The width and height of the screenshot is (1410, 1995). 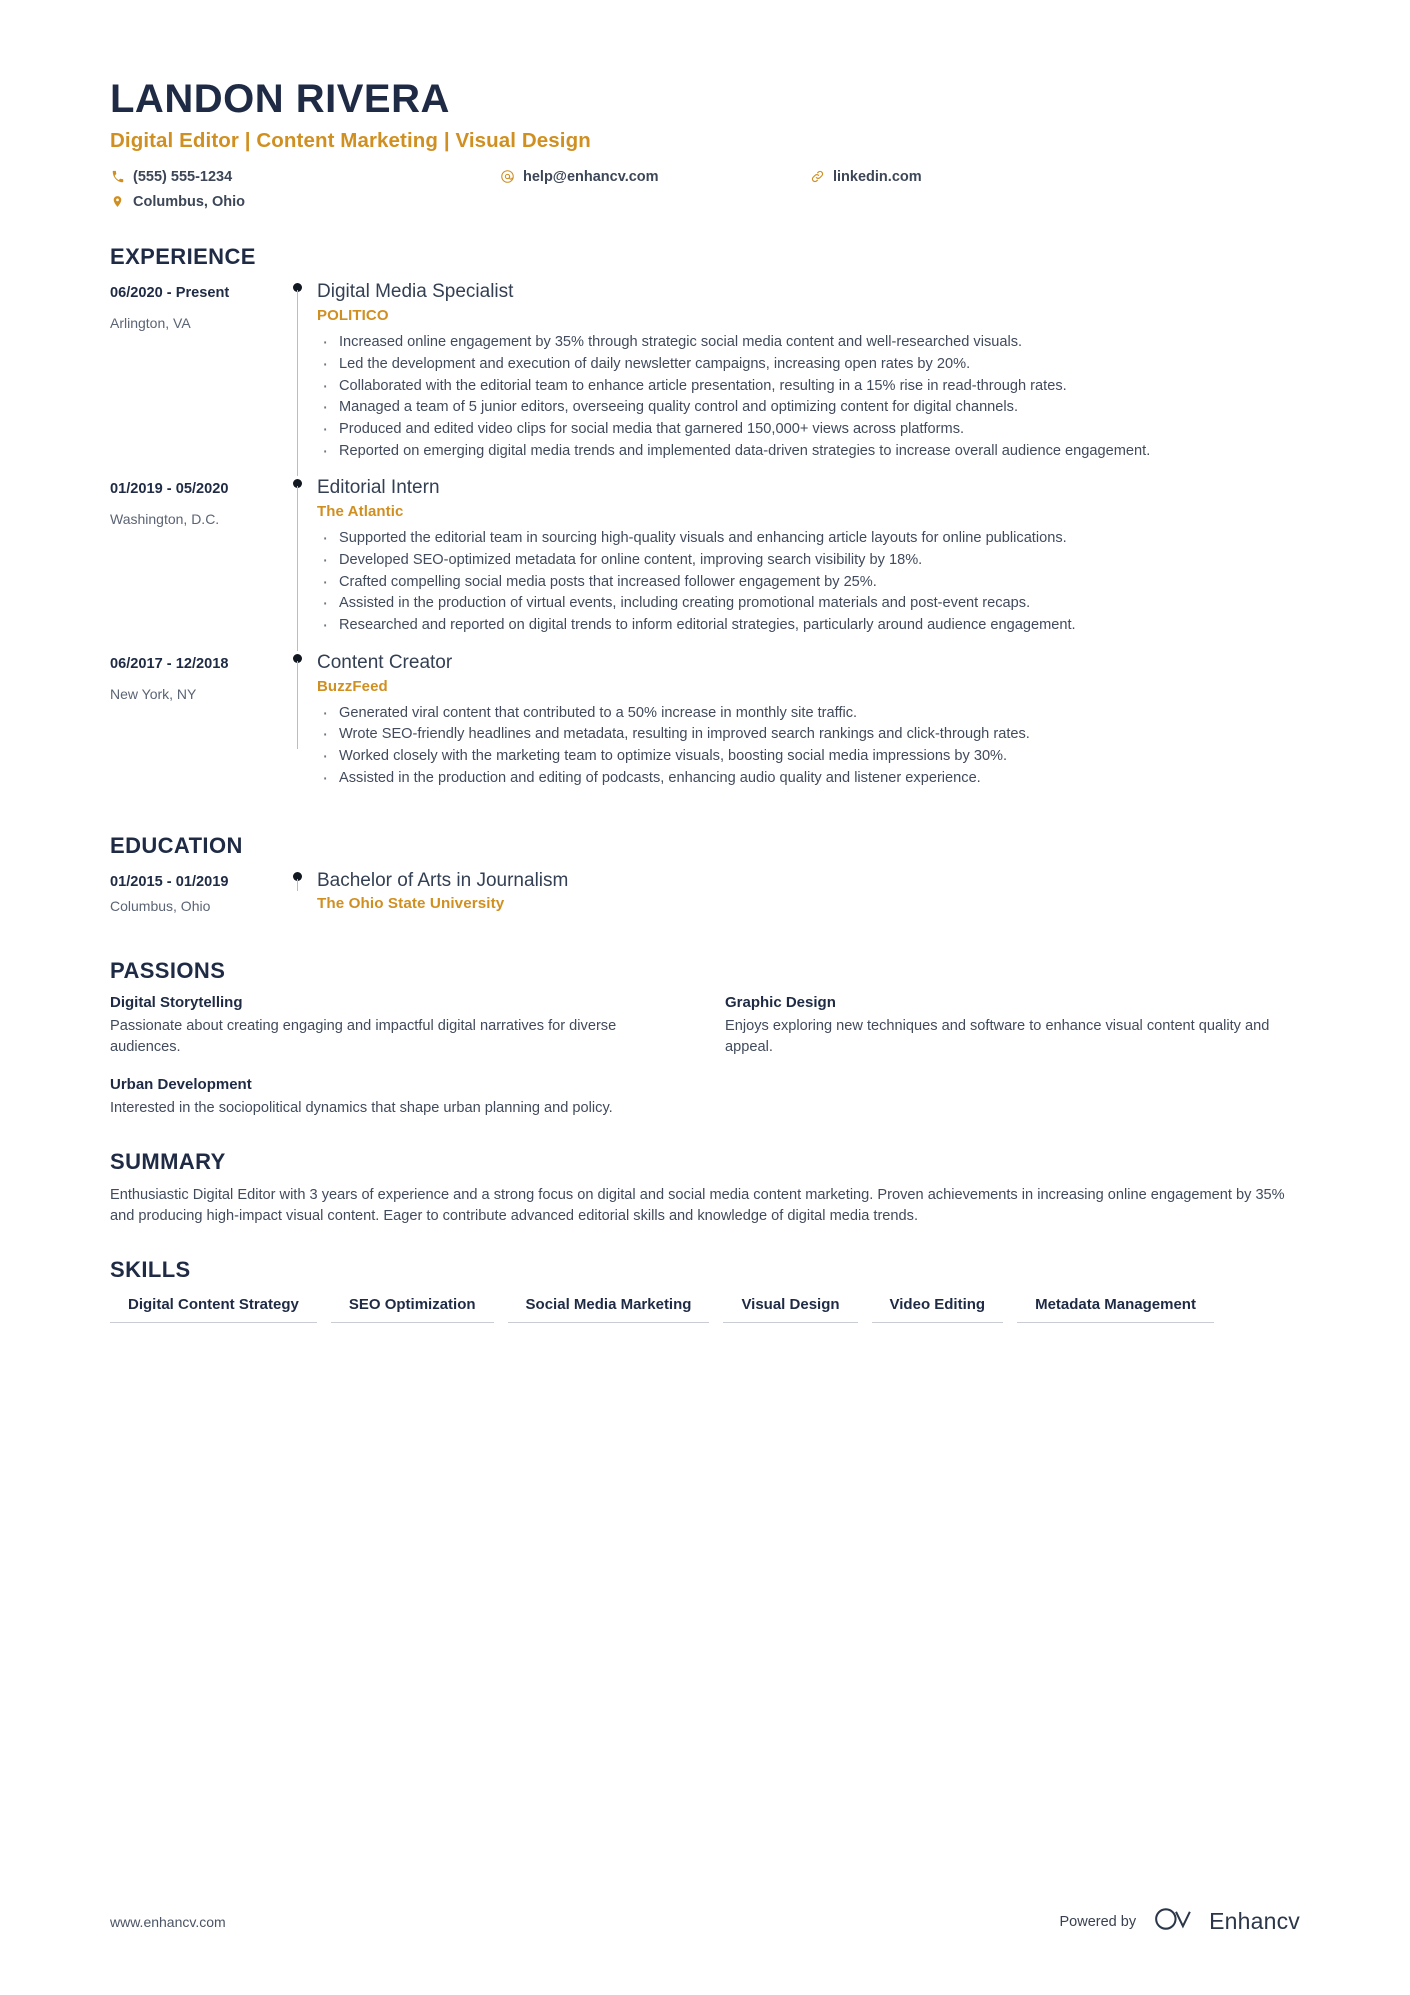 I want to click on contact-phone-text: (555) 555-1234, so click(x=183, y=176).